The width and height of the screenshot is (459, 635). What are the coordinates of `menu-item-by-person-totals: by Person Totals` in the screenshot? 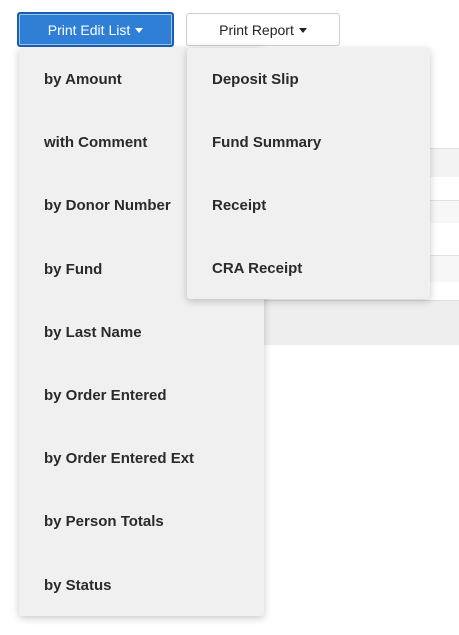 It's located at (141, 521).